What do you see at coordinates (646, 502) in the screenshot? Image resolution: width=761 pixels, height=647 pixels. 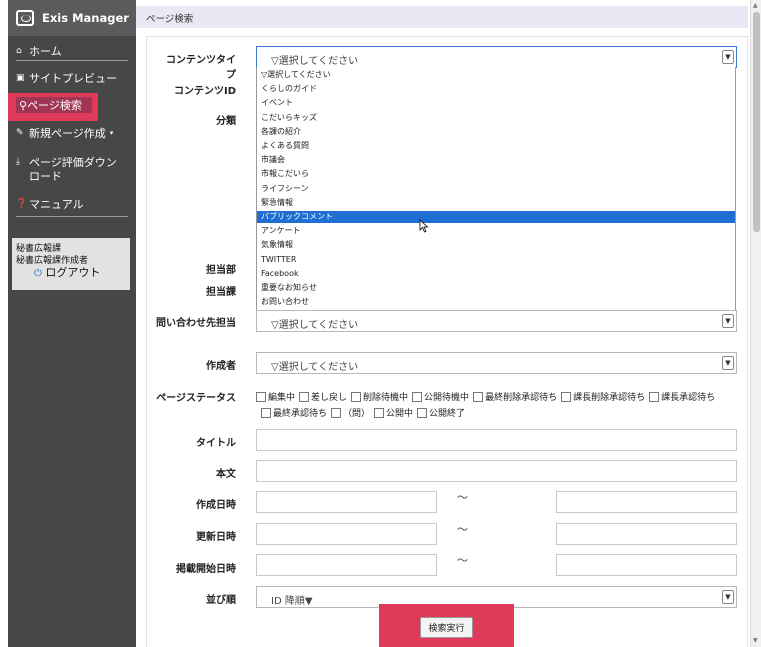 I see `created-to-input` at bounding box center [646, 502].